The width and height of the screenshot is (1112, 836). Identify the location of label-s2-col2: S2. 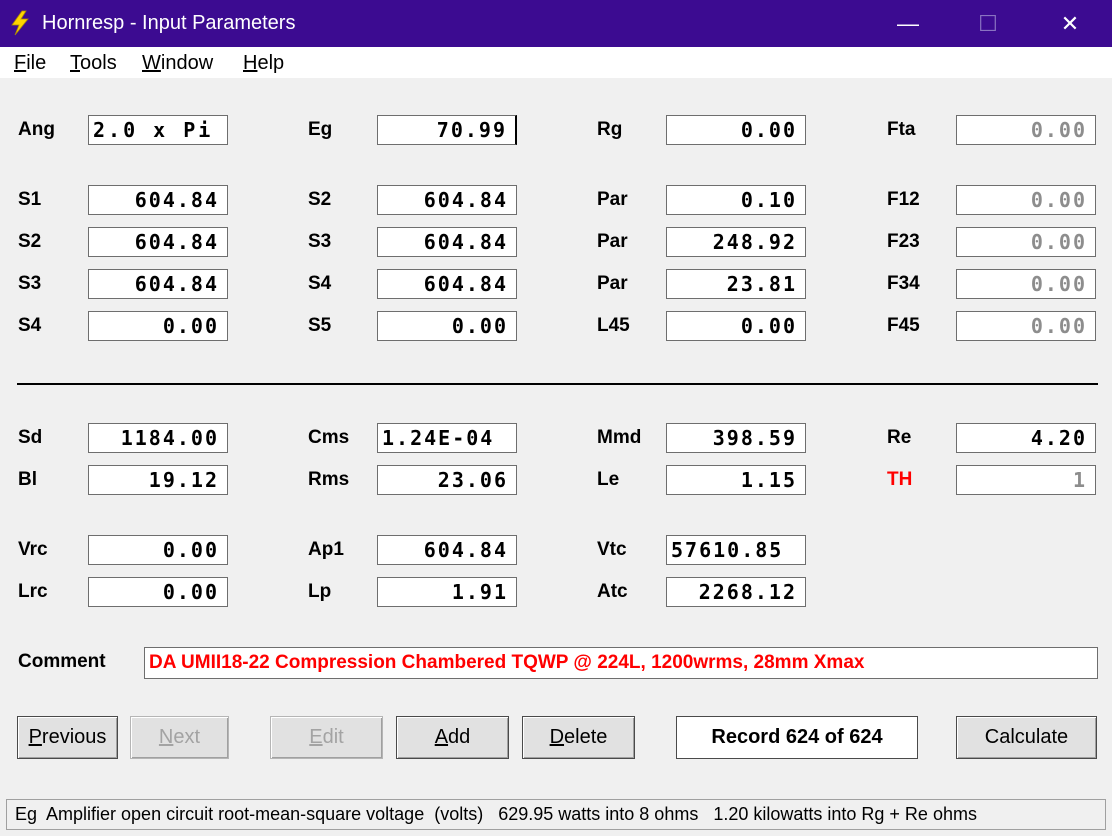
(320, 199).